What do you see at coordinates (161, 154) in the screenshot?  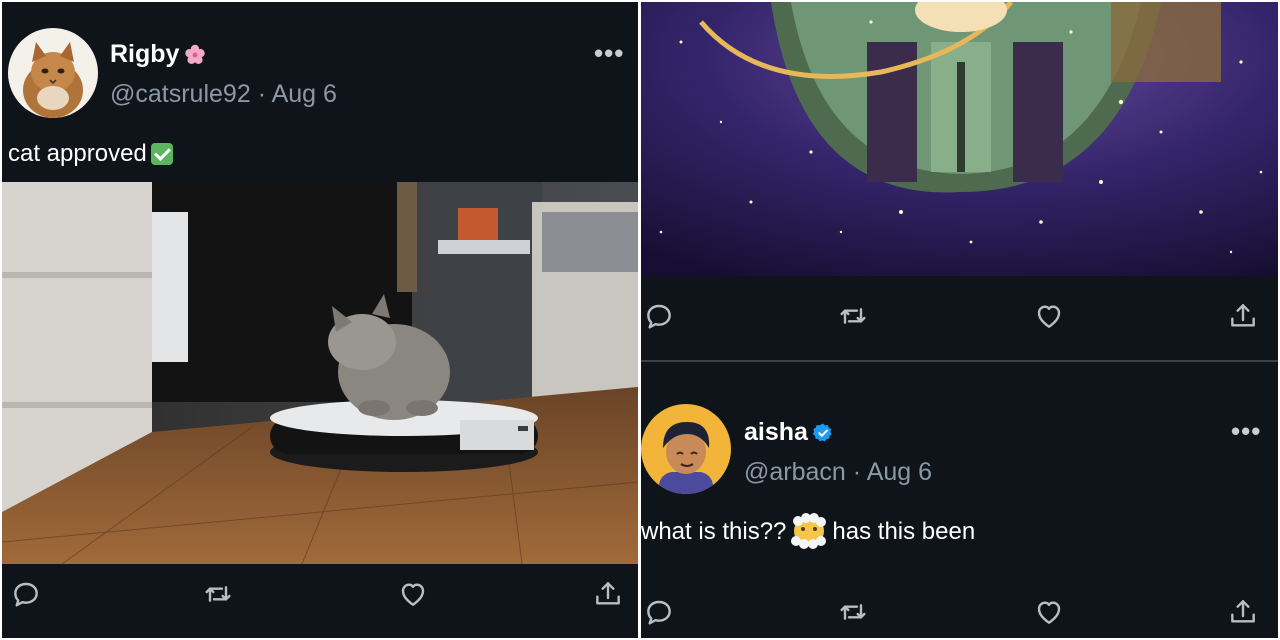 I see `check-mark-emoji-icon` at bounding box center [161, 154].